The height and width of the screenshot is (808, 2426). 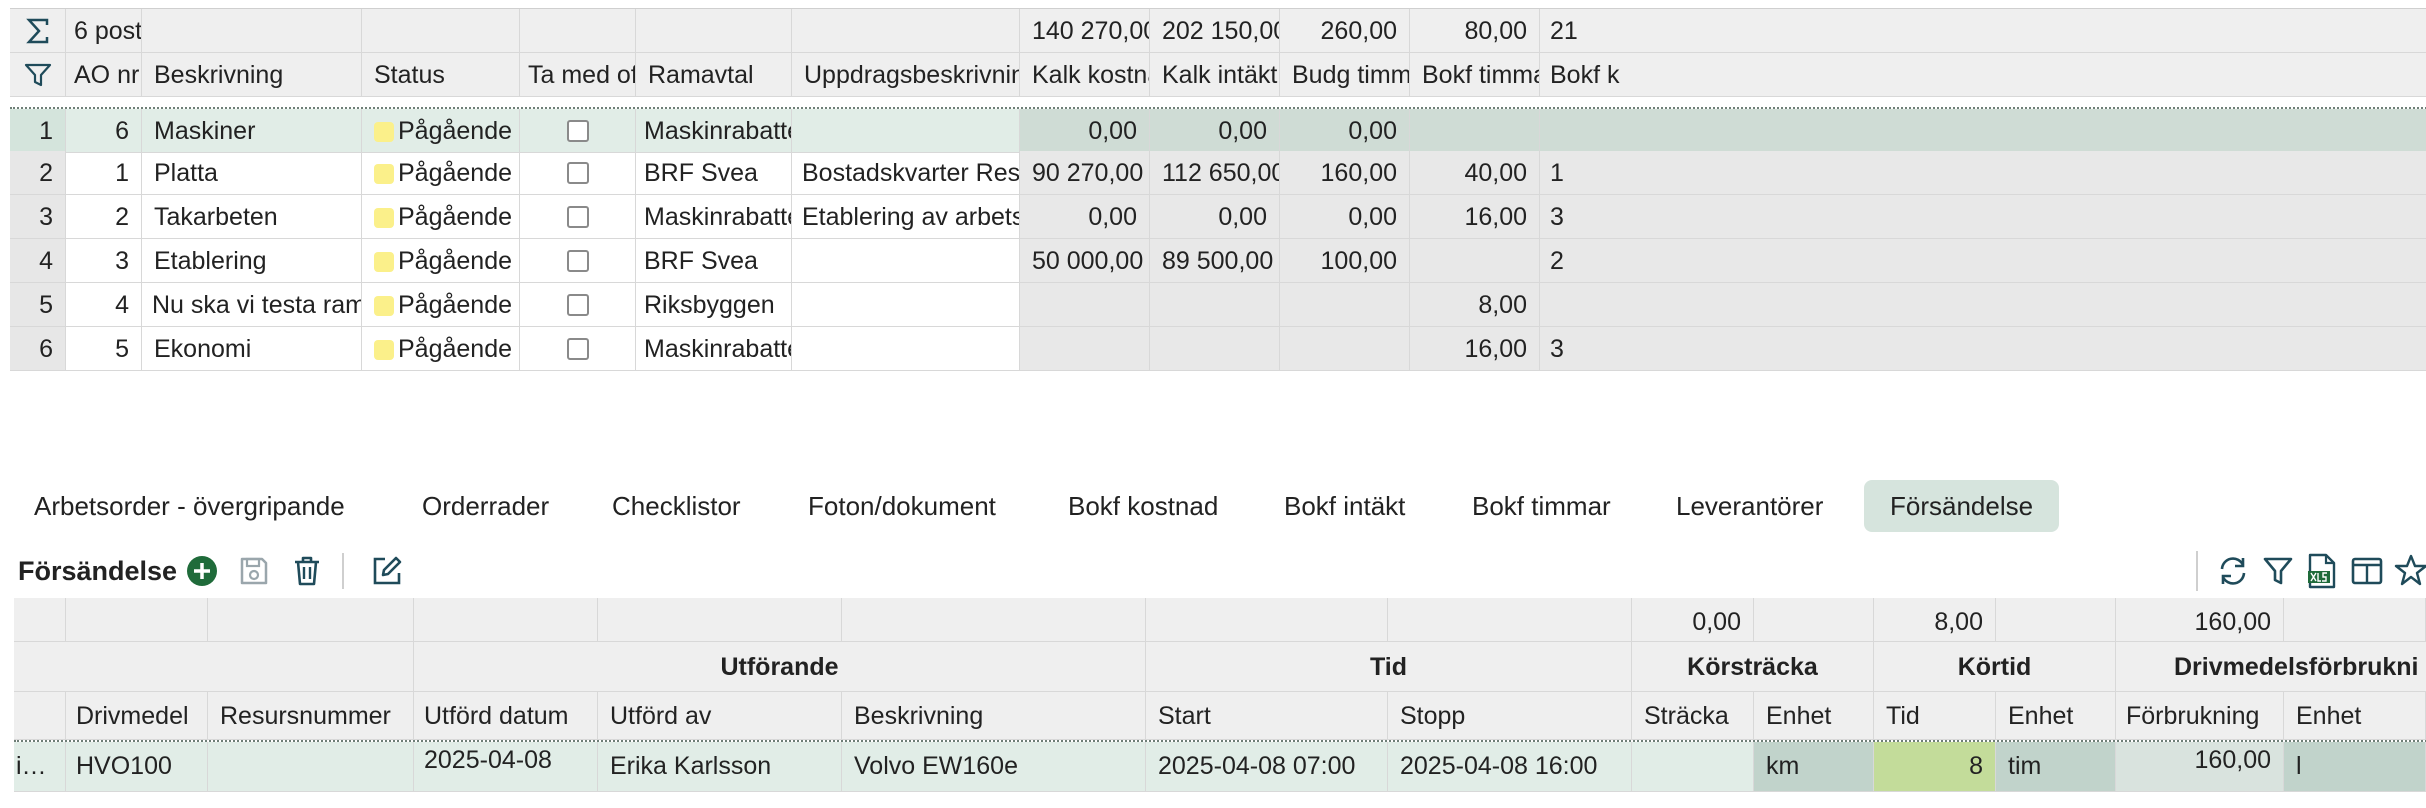 What do you see at coordinates (902, 506) in the screenshot?
I see `tab-foton-dokument: Foton/dokument` at bounding box center [902, 506].